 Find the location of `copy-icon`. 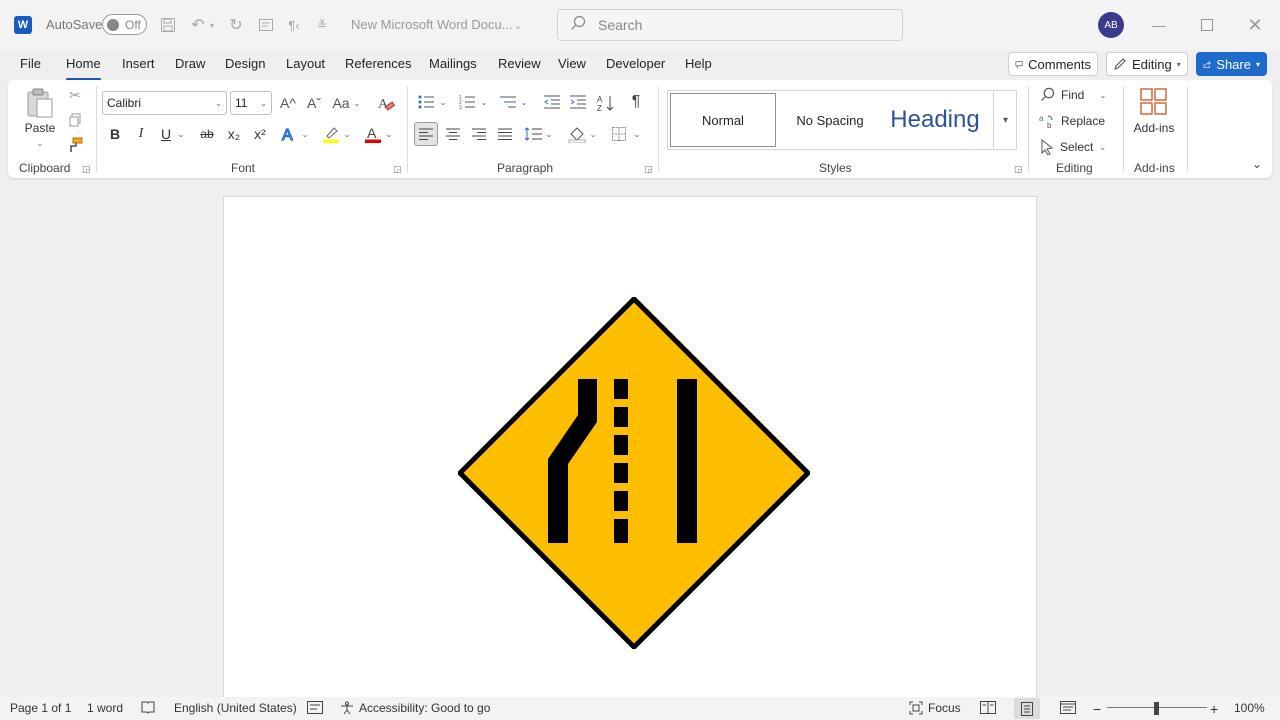

copy-icon is located at coordinates (75, 120).